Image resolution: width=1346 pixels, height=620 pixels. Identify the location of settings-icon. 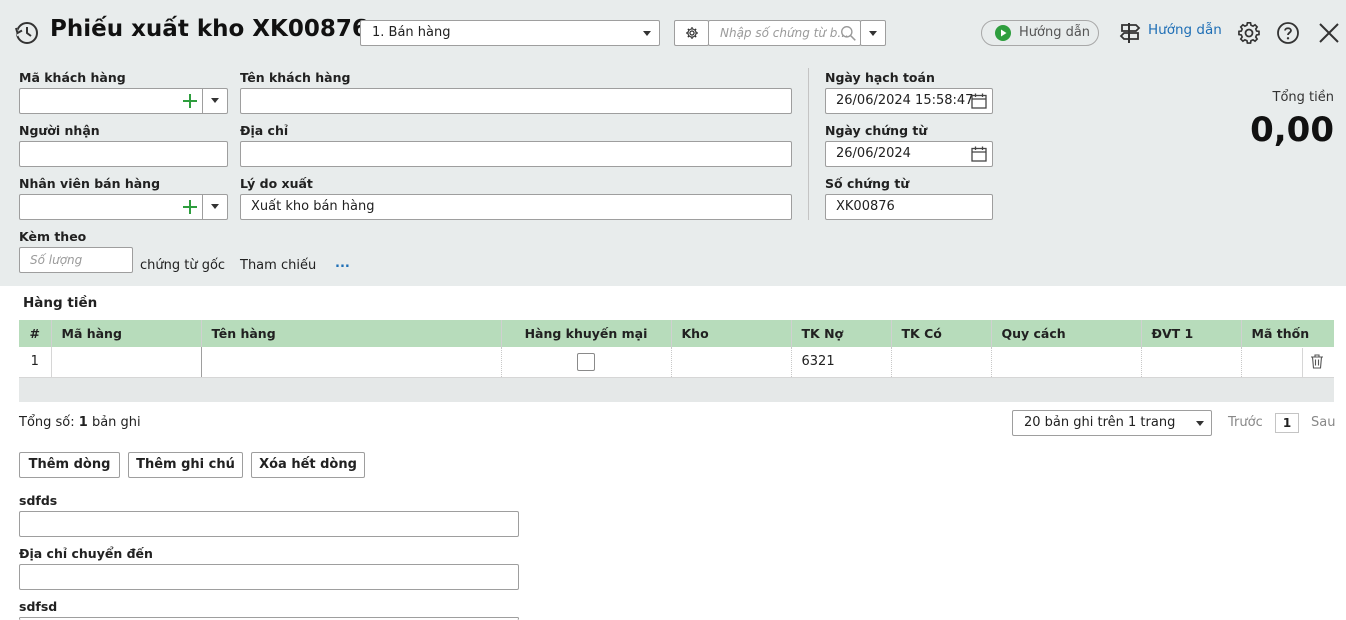
(1249, 33).